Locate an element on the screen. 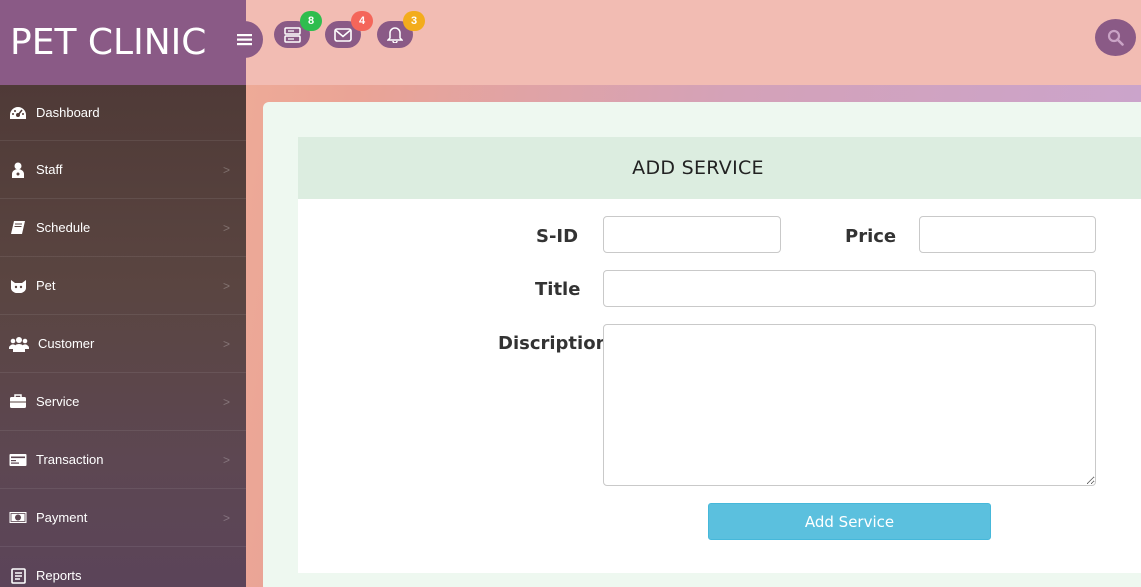 The height and width of the screenshot is (587, 1141). search-button is located at coordinates (1115, 37).